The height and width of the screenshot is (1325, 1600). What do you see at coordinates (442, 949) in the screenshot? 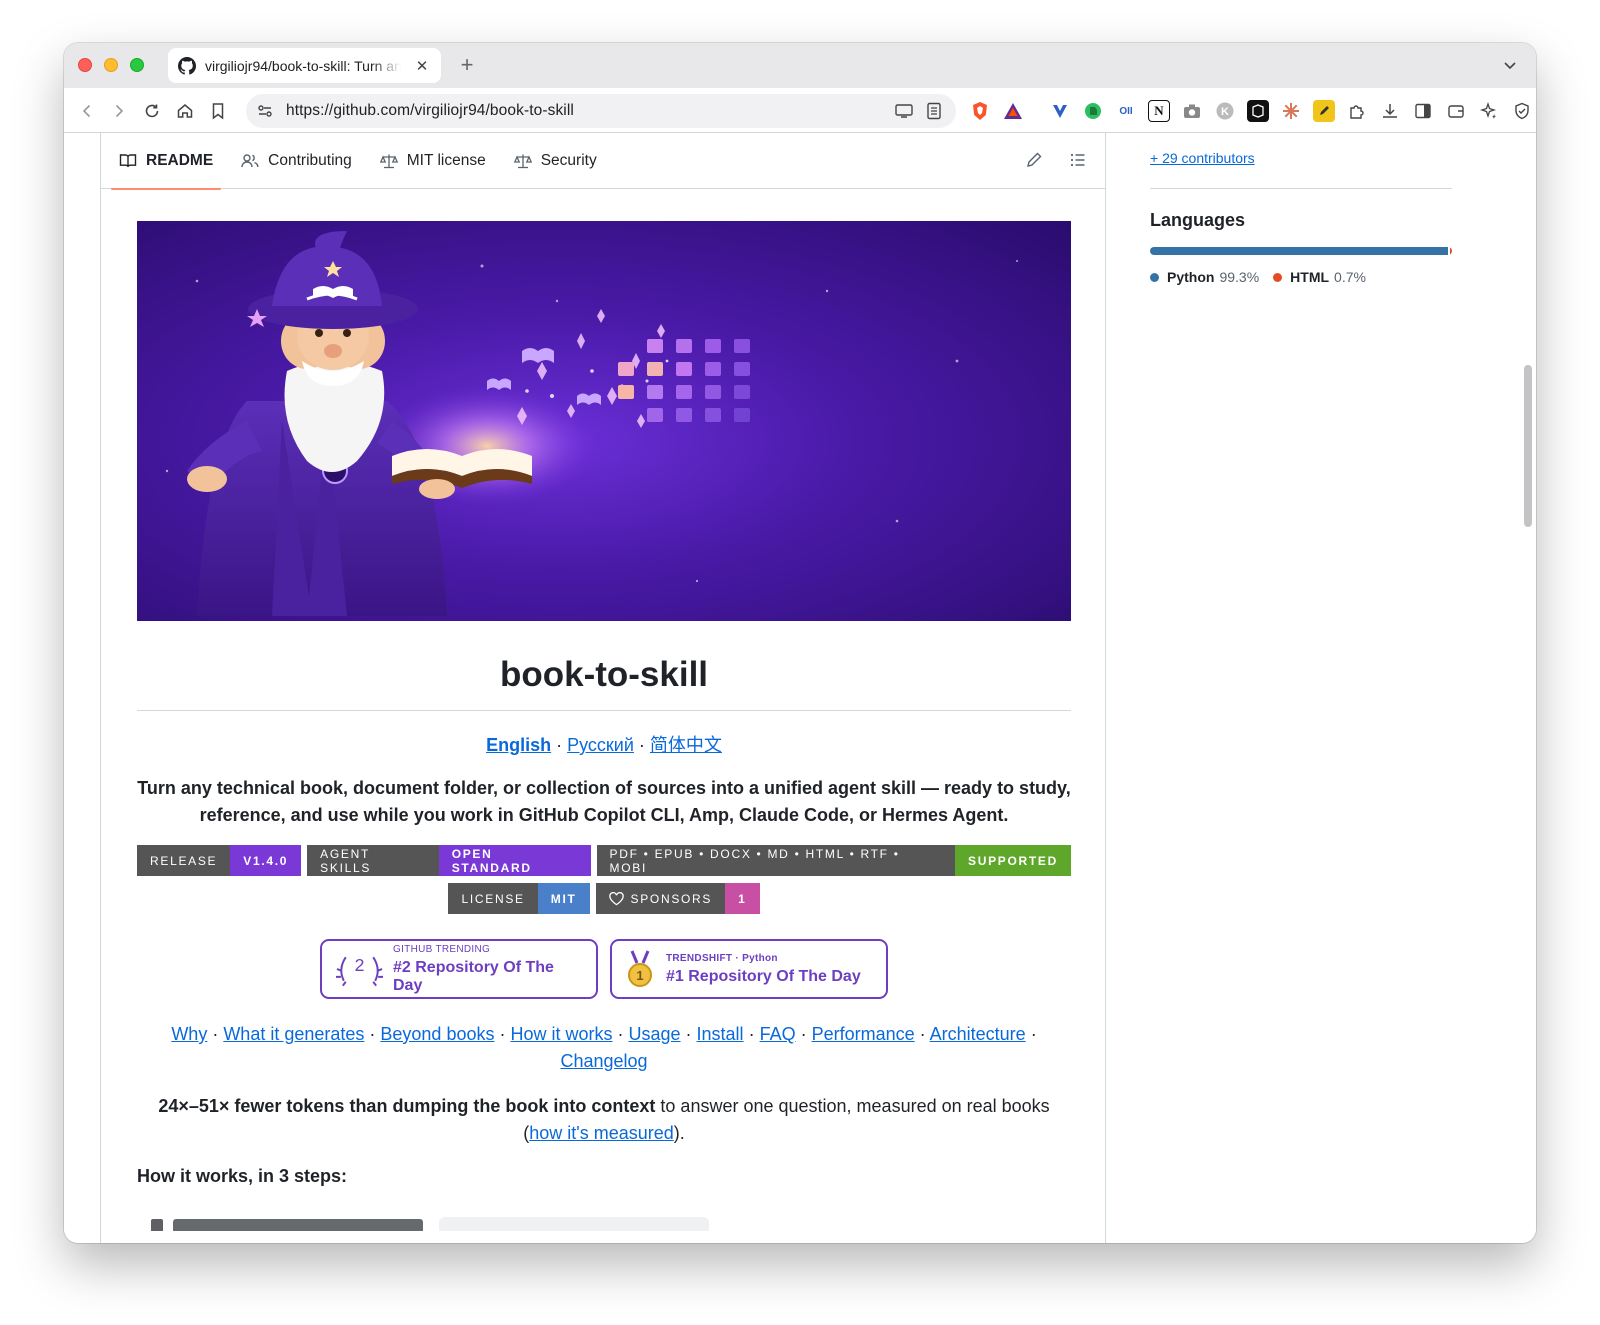
I see `trend-caption: GITHUB TRENDING` at bounding box center [442, 949].